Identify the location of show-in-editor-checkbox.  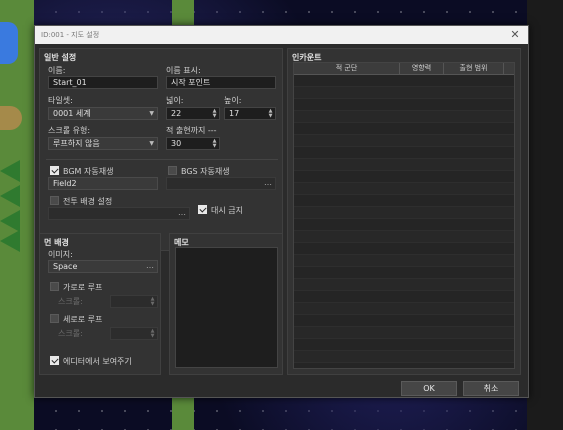
(54, 360).